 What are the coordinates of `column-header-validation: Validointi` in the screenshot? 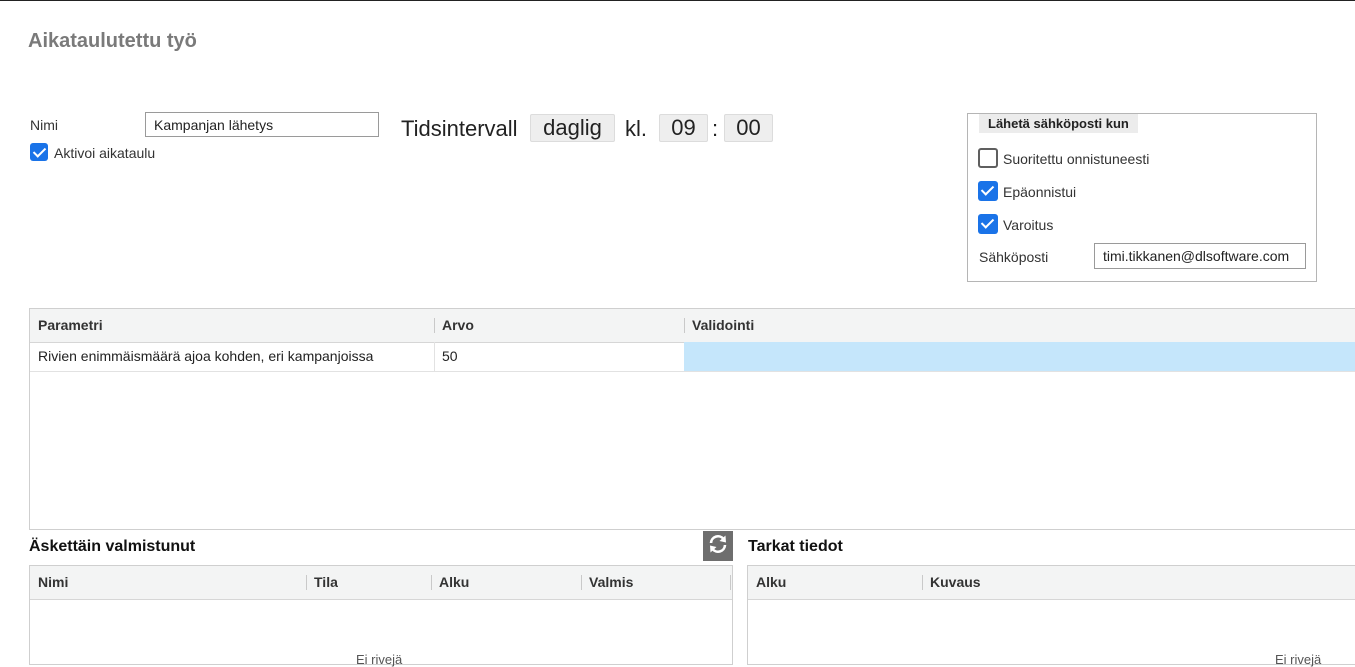 It's located at (723, 325).